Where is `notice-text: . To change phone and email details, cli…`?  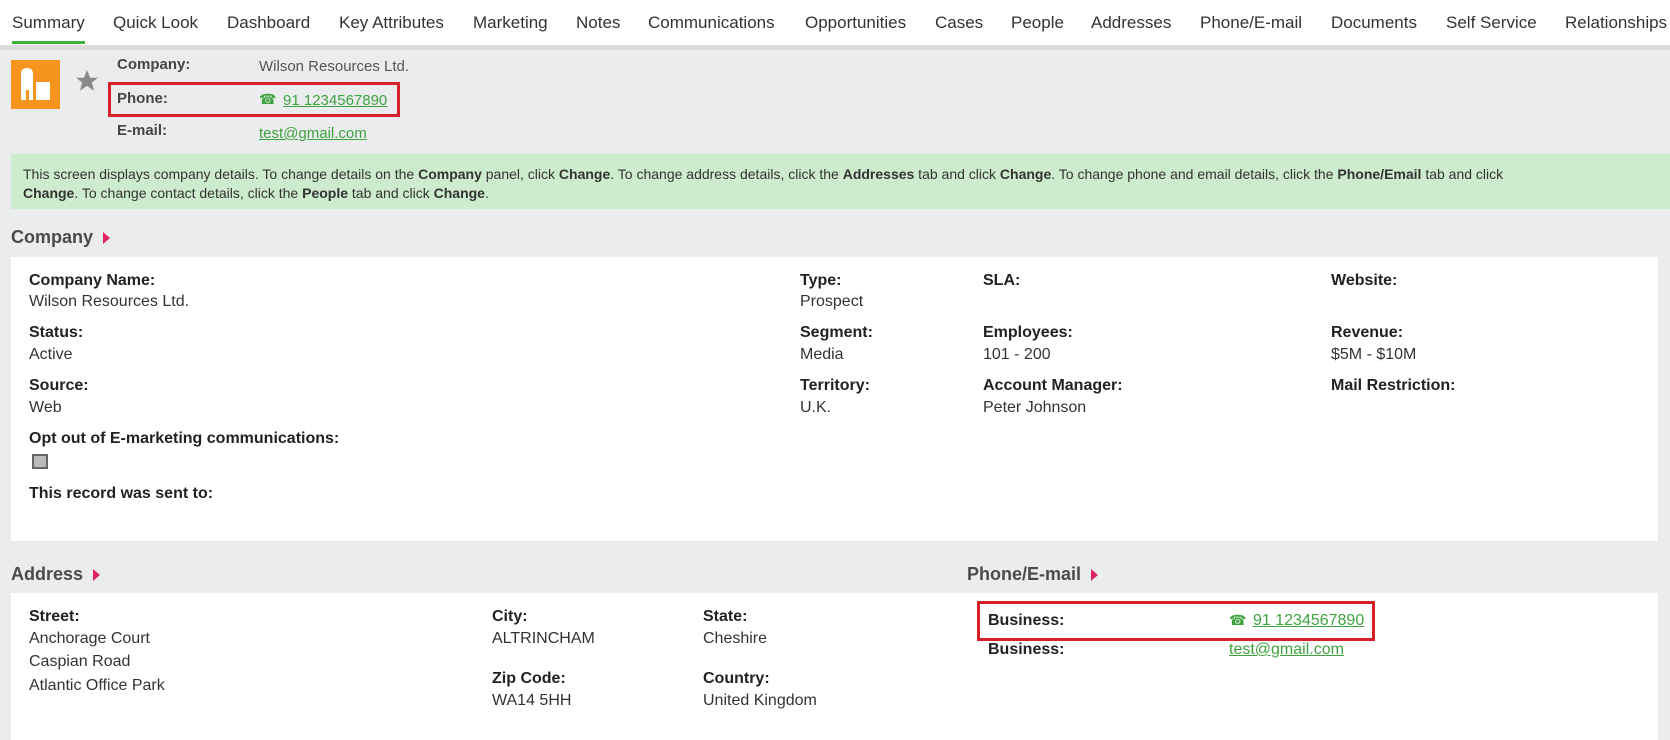
notice-text: . To change phone and email details, cli… is located at coordinates (1194, 174).